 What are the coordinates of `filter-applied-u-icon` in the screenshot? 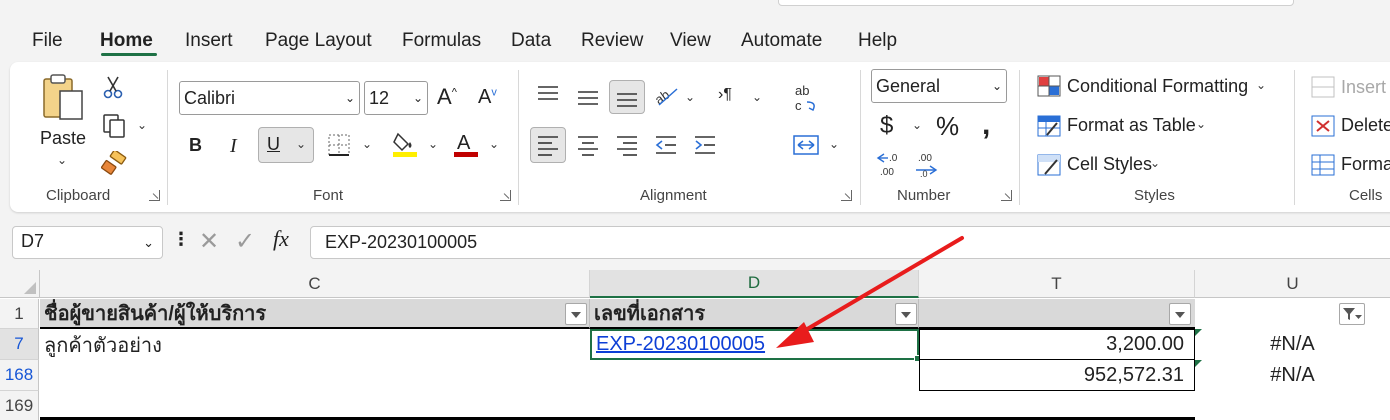 It's located at (1352, 314).